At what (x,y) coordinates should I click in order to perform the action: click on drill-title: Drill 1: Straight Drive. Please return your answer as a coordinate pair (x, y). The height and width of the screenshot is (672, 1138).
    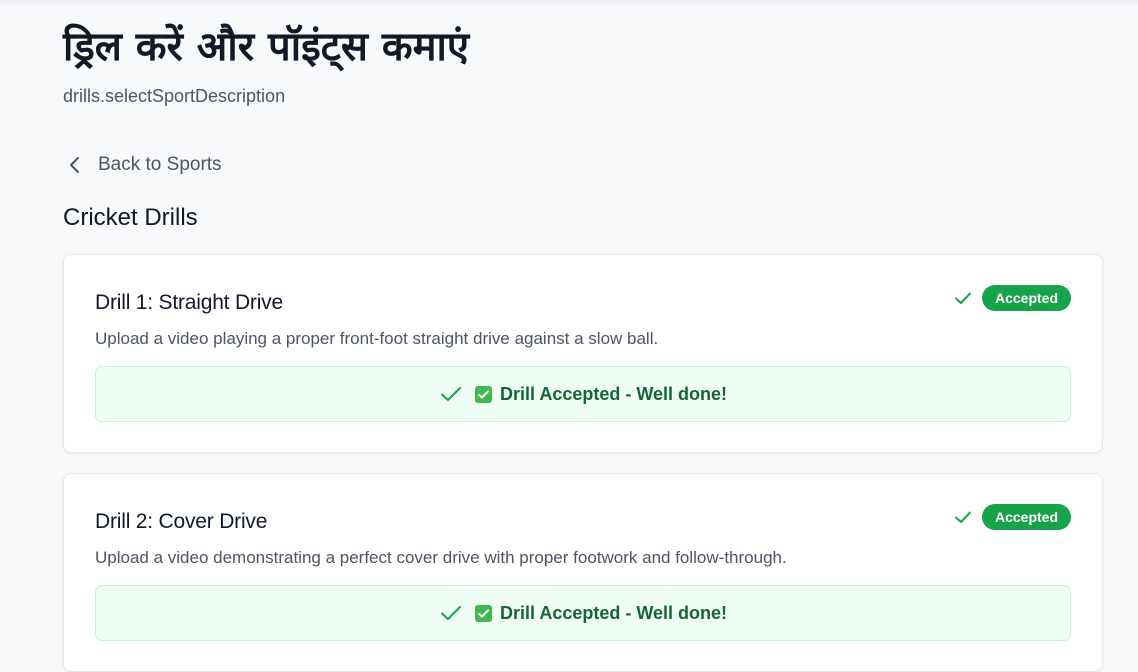
    Looking at the image, I should click on (189, 302).